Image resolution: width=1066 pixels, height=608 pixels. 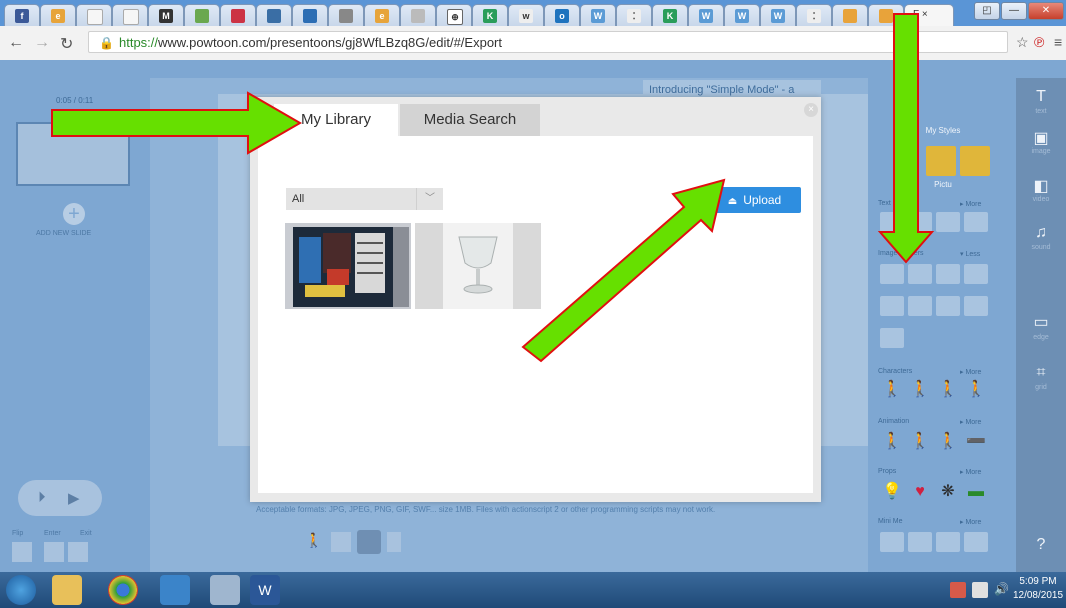 I want to click on video-tool-icon: ◧, so click(x=1041, y=186).